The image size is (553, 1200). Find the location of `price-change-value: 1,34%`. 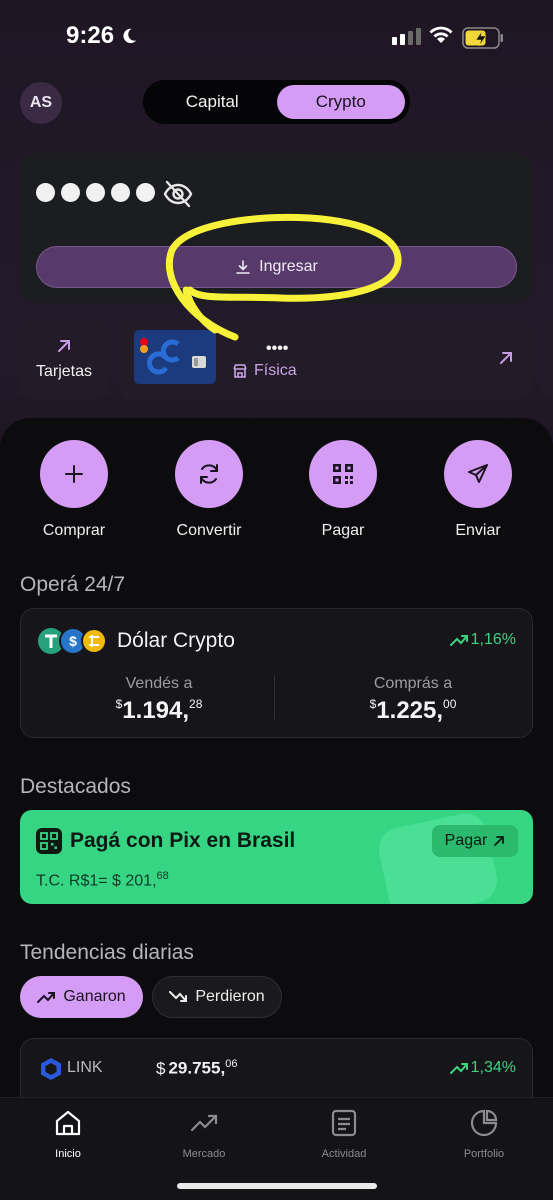

price-change-value: 1,34% is located at coordinates (493, 1067).